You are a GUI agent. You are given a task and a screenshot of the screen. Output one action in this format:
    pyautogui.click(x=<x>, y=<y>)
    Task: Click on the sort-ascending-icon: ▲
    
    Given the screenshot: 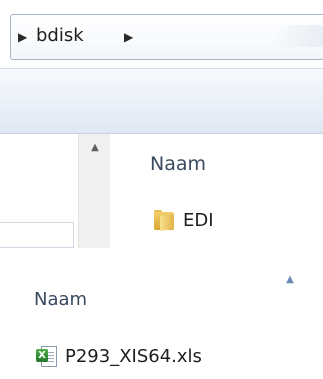 What is the action you would take?
    pyautogui.click(x=290, y=279)
    